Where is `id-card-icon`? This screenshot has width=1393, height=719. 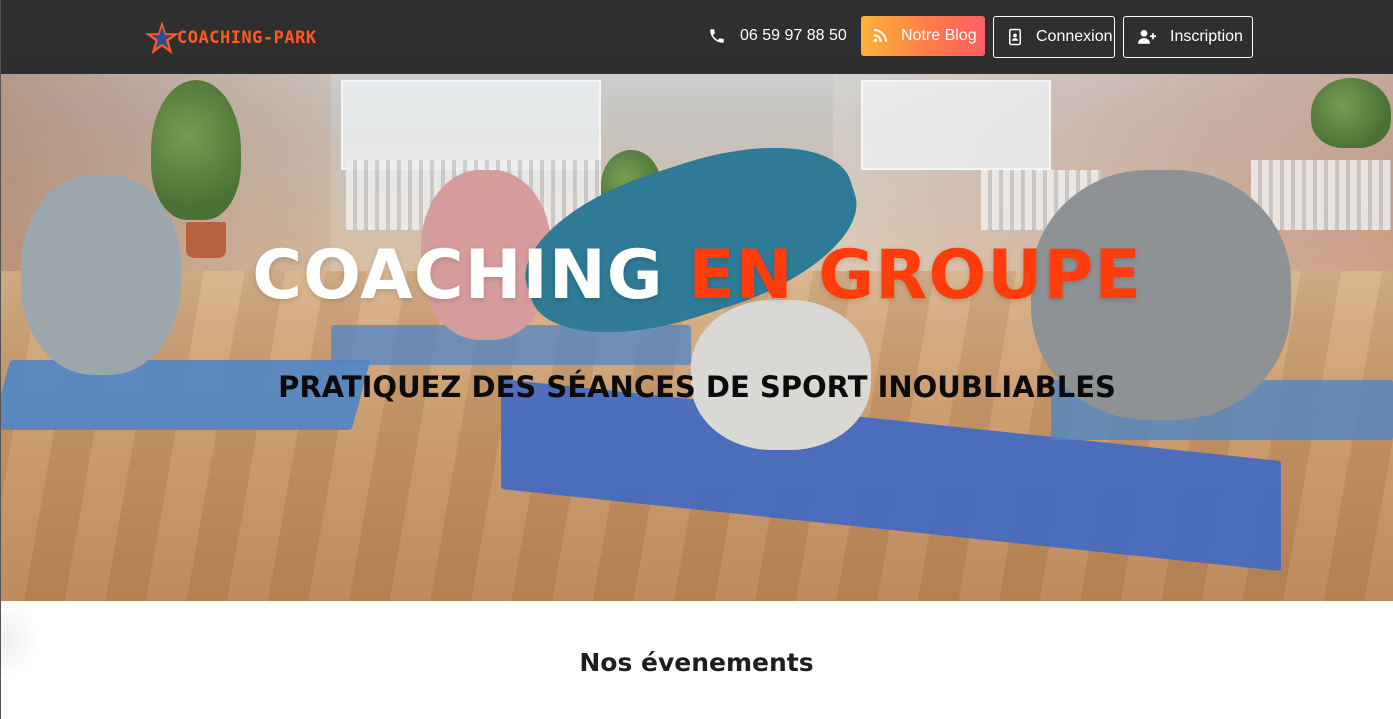 id-card-icon is located at coordinates (1015, 37).